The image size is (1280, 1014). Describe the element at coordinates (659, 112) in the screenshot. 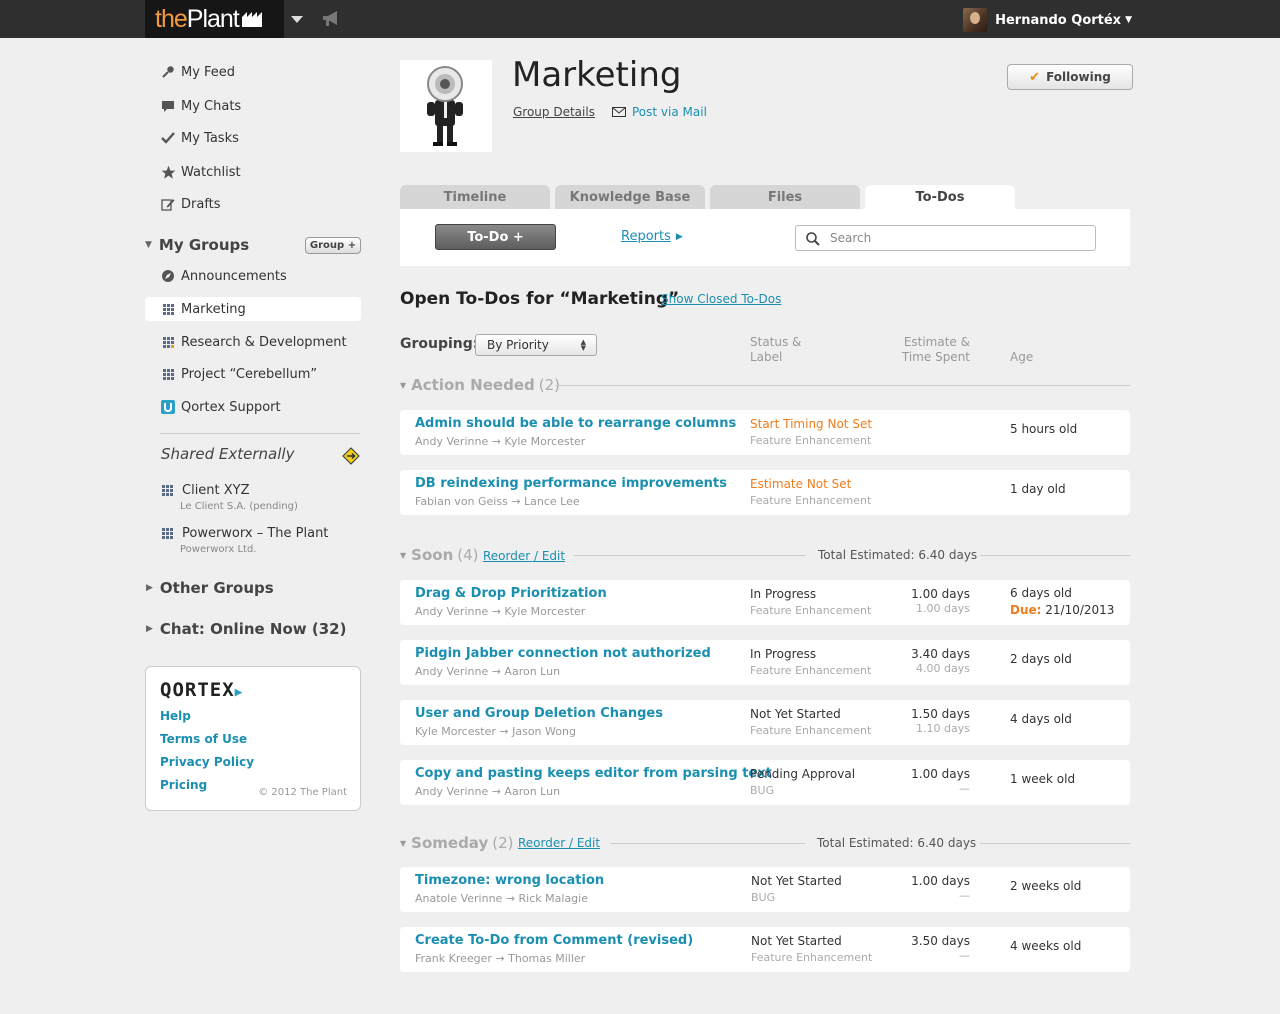

I see `post-via-mail-link: Post via Mail` at that location.